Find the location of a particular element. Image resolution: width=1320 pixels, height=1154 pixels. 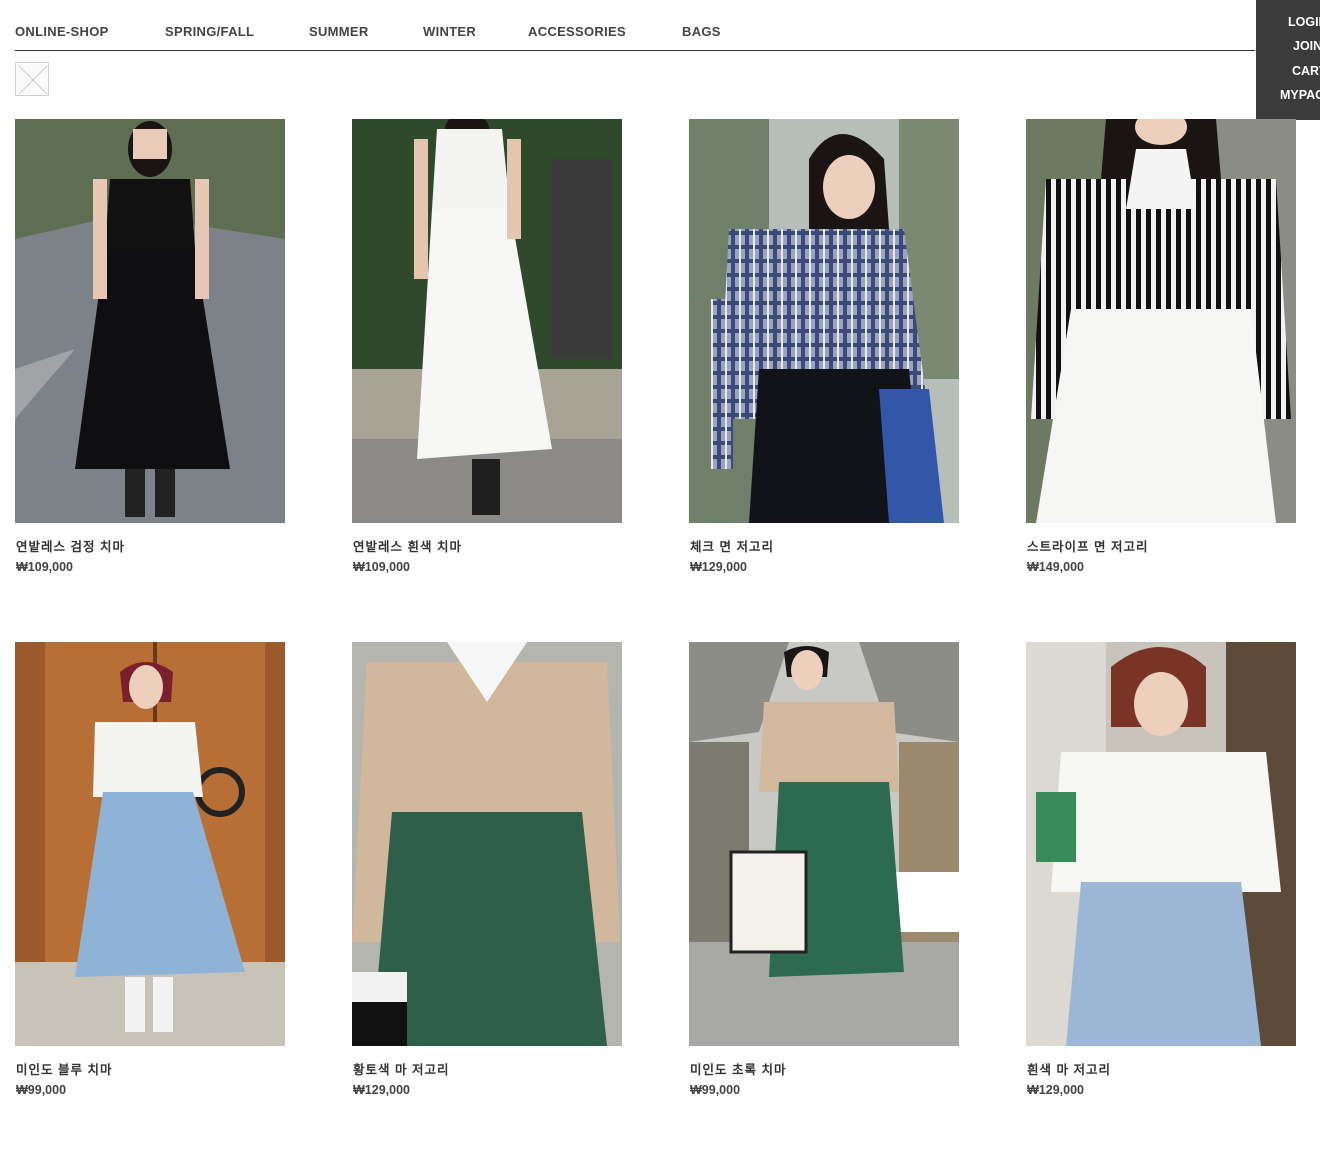

product-name: 연밭레스 검정 치마 is located at coordinates (70, 545).